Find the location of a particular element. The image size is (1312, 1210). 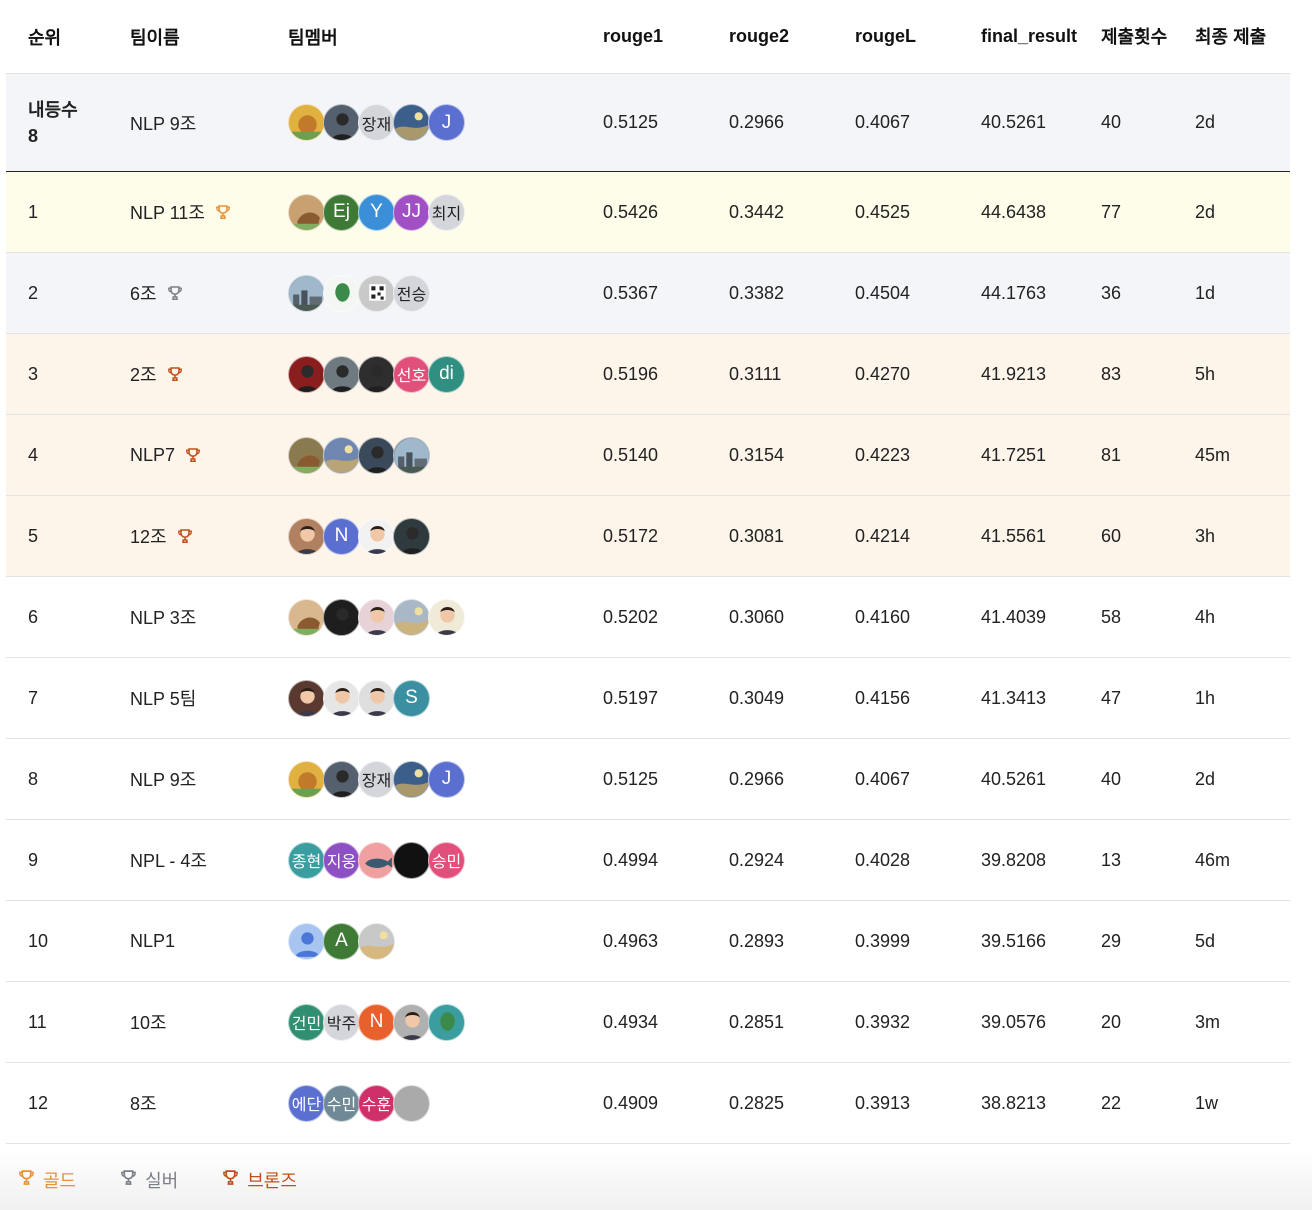

rouge2-cell: 0.3111 is located at coordinates (755, 373).